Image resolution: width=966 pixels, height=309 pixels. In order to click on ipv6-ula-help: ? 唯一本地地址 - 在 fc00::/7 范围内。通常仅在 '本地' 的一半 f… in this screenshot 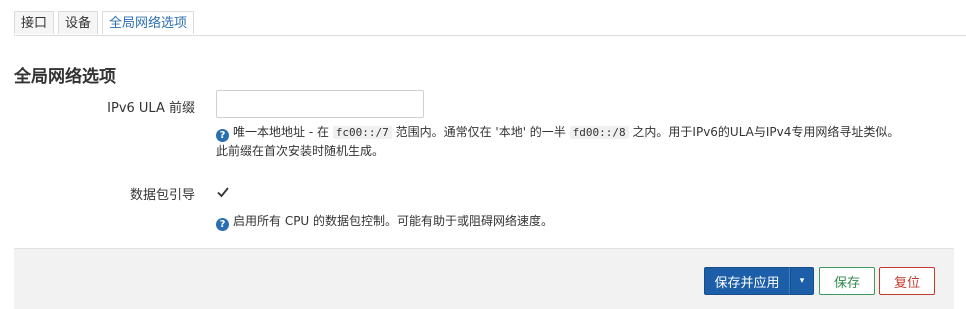, I will do `click(586, 142)`.